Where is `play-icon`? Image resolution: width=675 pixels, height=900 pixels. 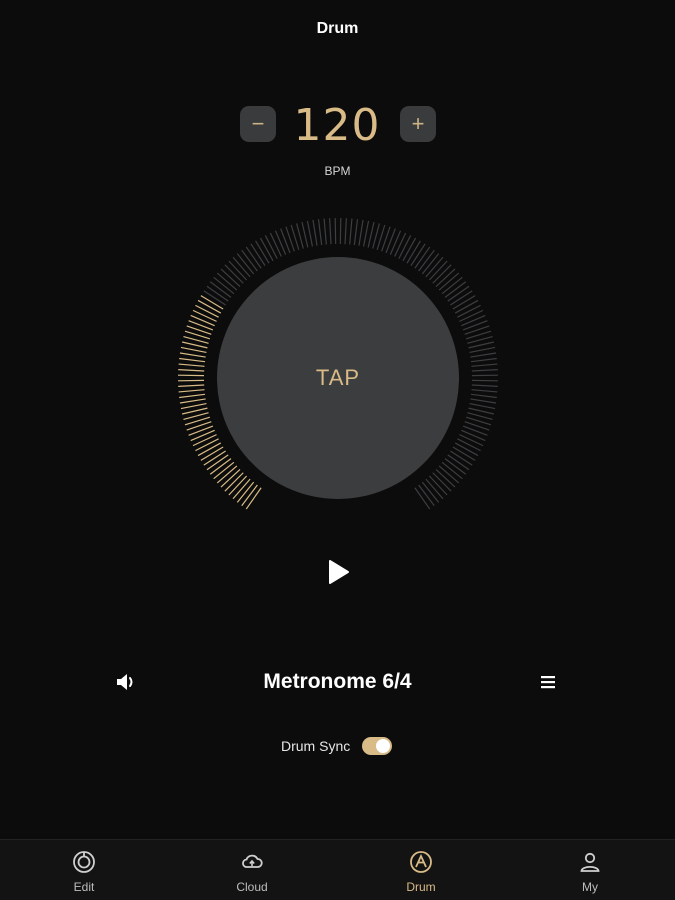 play-icon is located at coordinates (339, 572).